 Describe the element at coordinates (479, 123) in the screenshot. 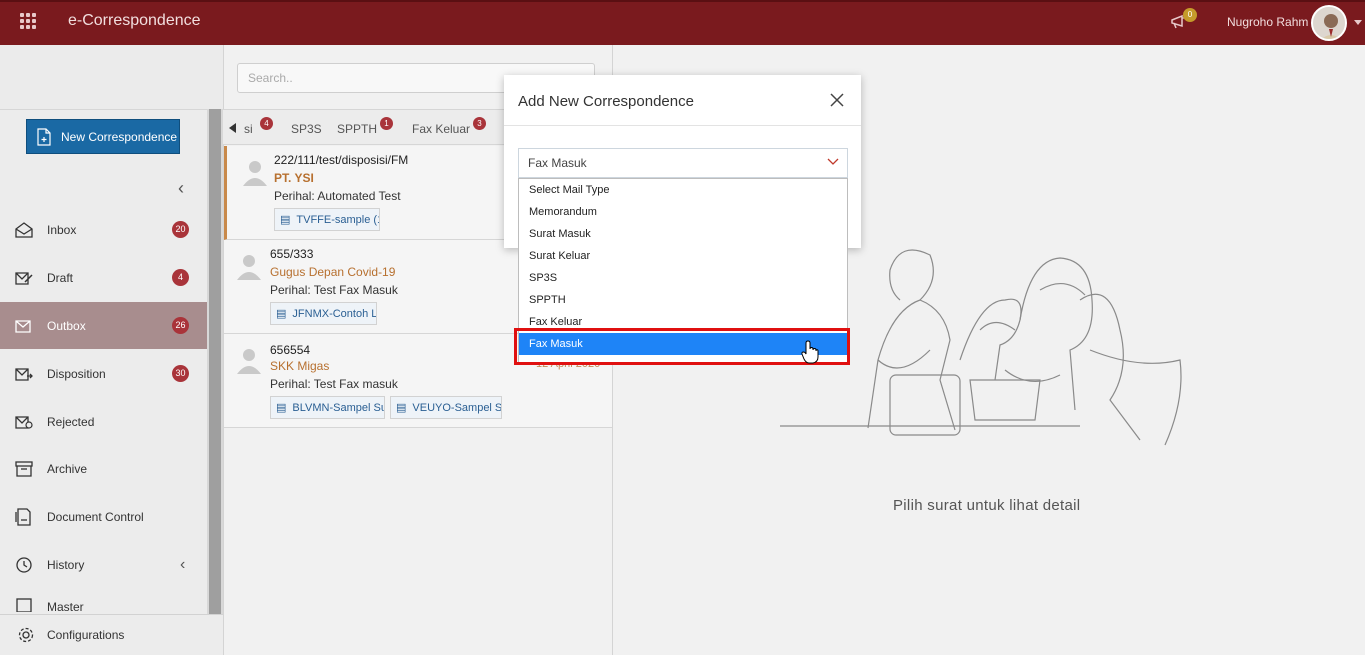

I see `tab-badge: 3` at that location.